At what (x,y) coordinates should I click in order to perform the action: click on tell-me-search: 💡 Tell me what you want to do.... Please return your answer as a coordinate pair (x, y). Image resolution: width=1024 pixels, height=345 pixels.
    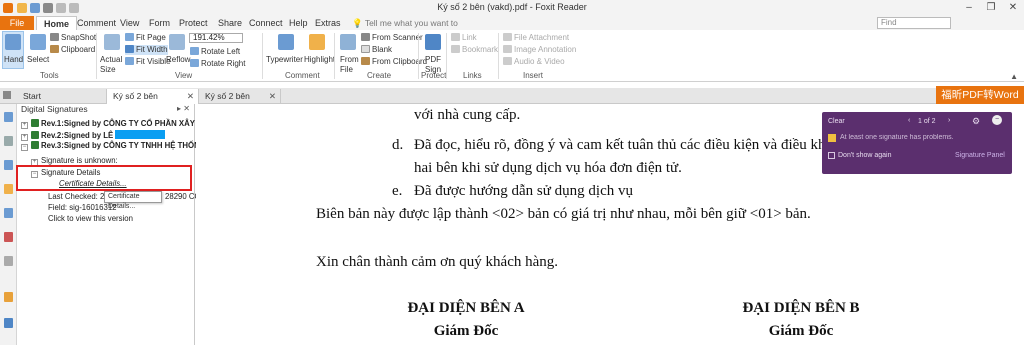
    Looking at the image, I should click on (412, 28).